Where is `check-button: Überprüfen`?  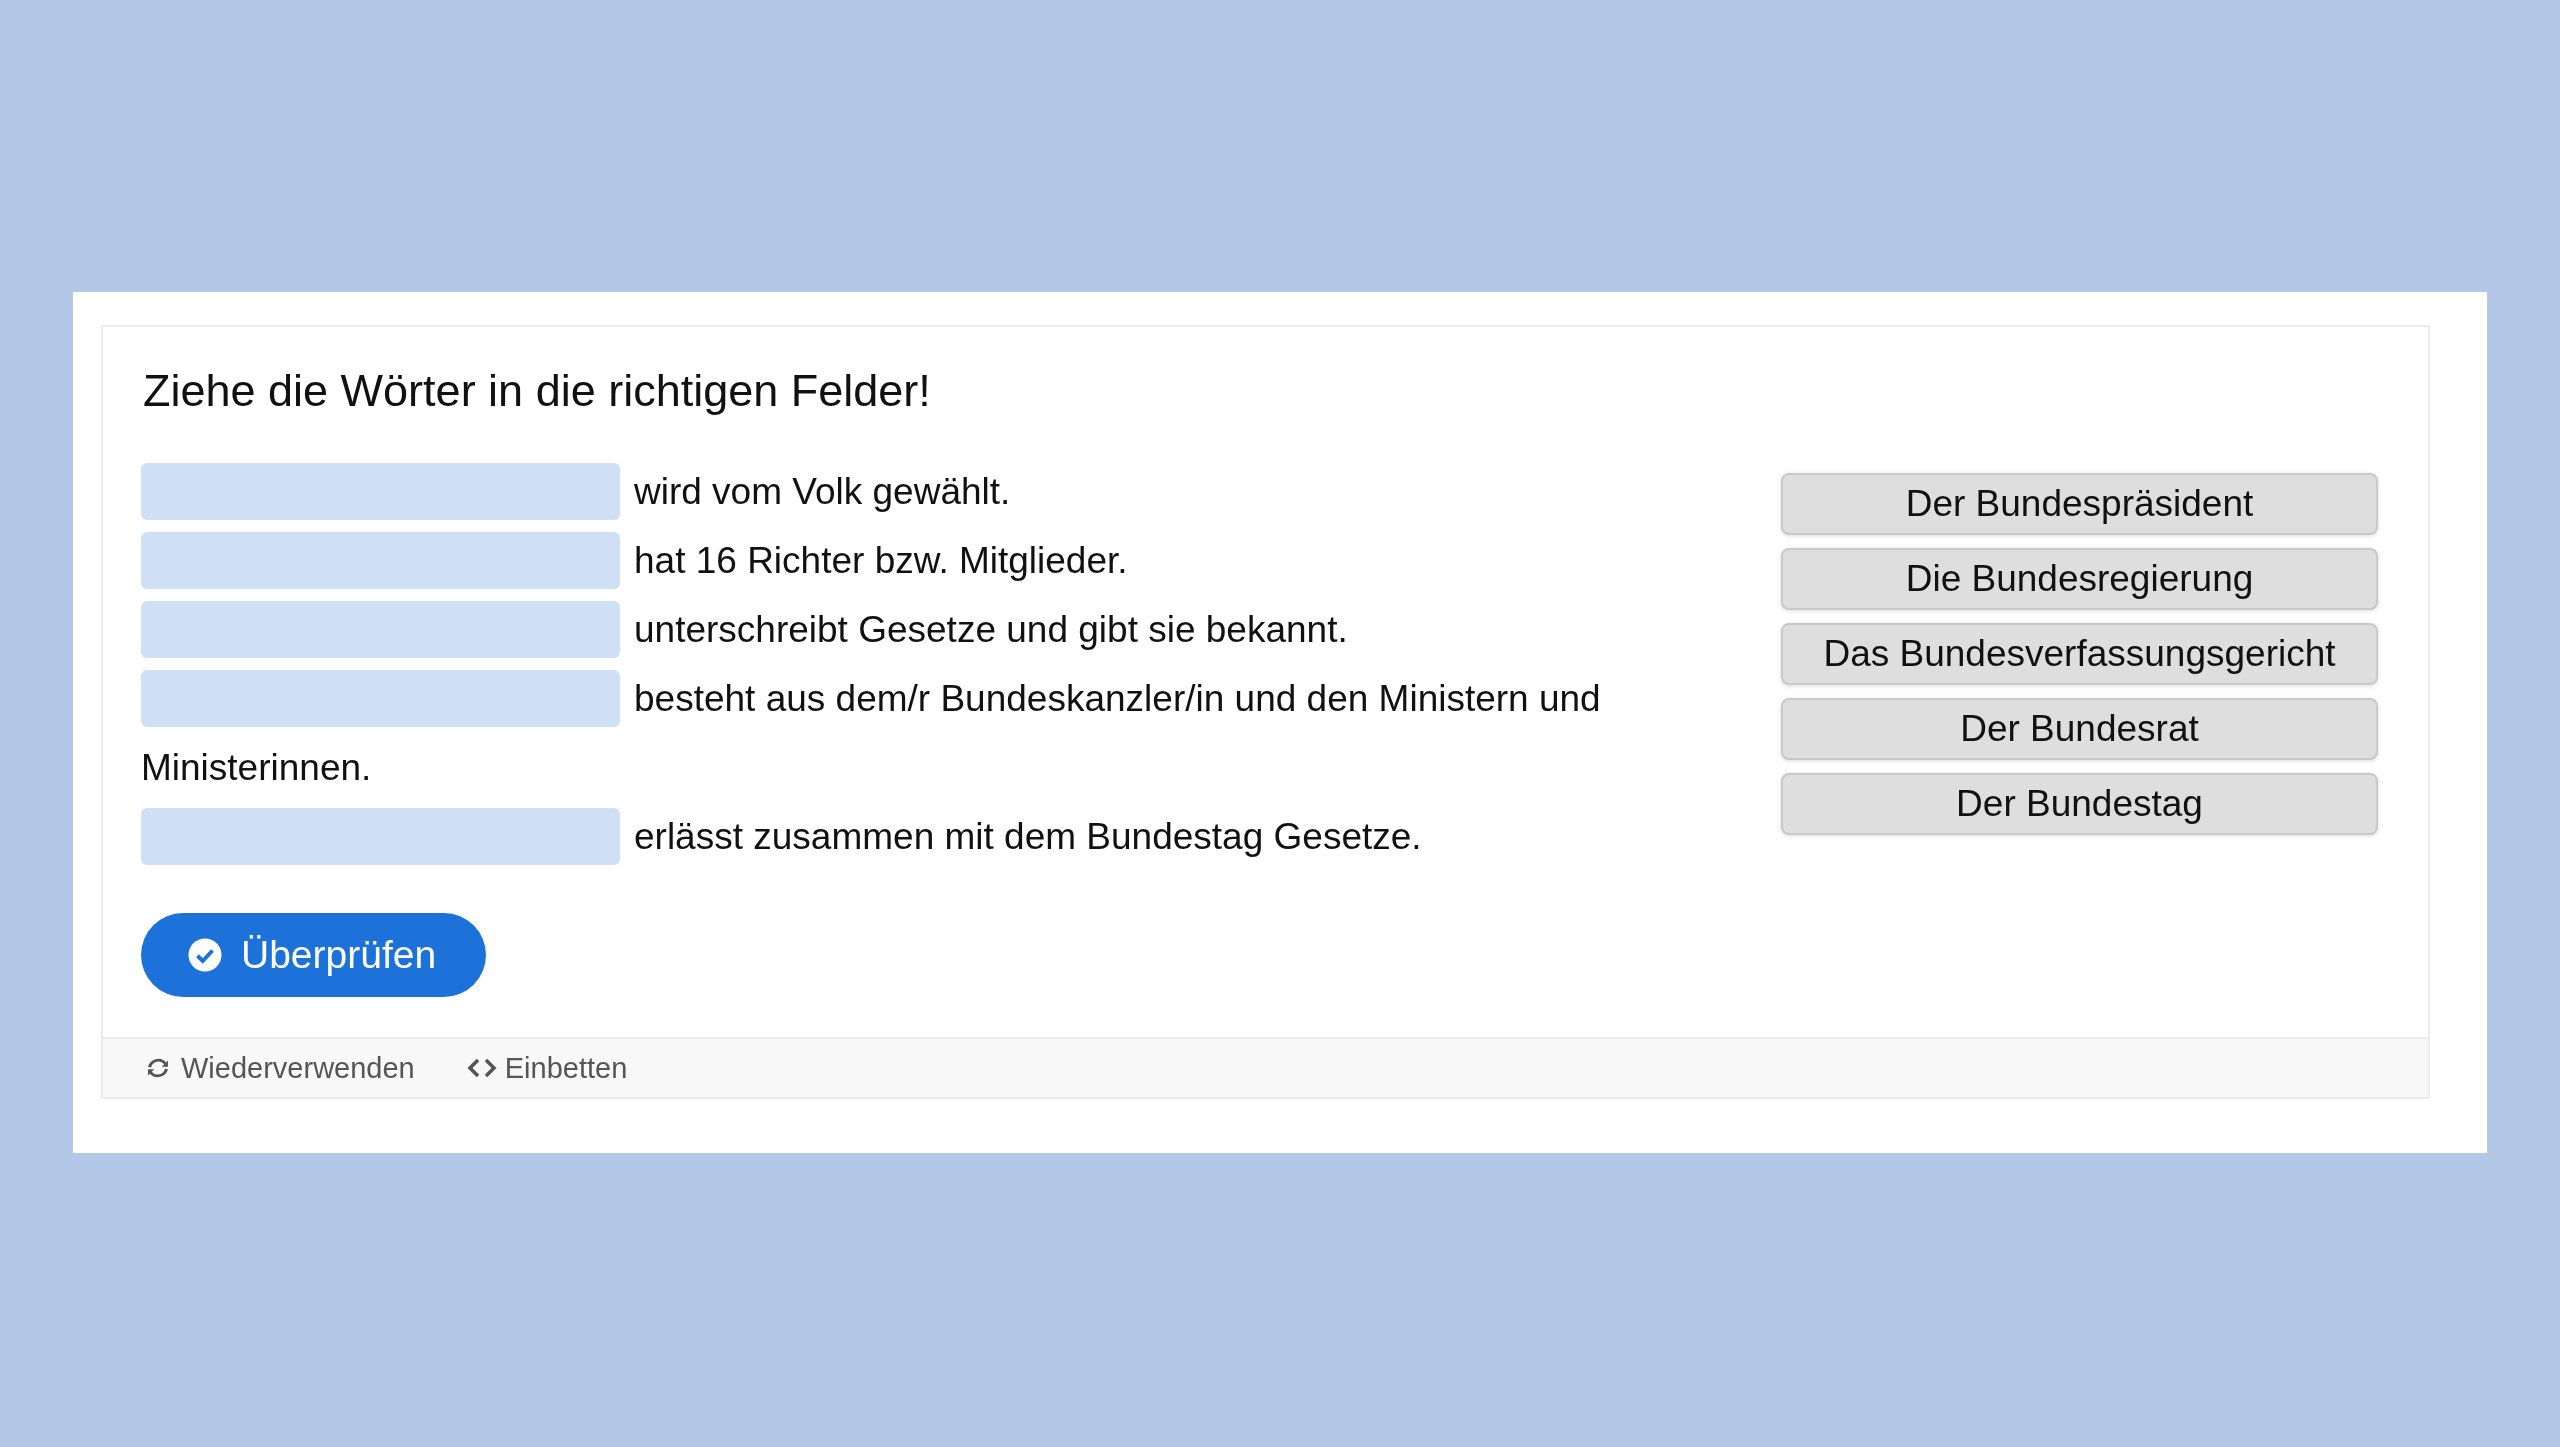
check-button: Überprüfen is located at coordinates (314, 955).